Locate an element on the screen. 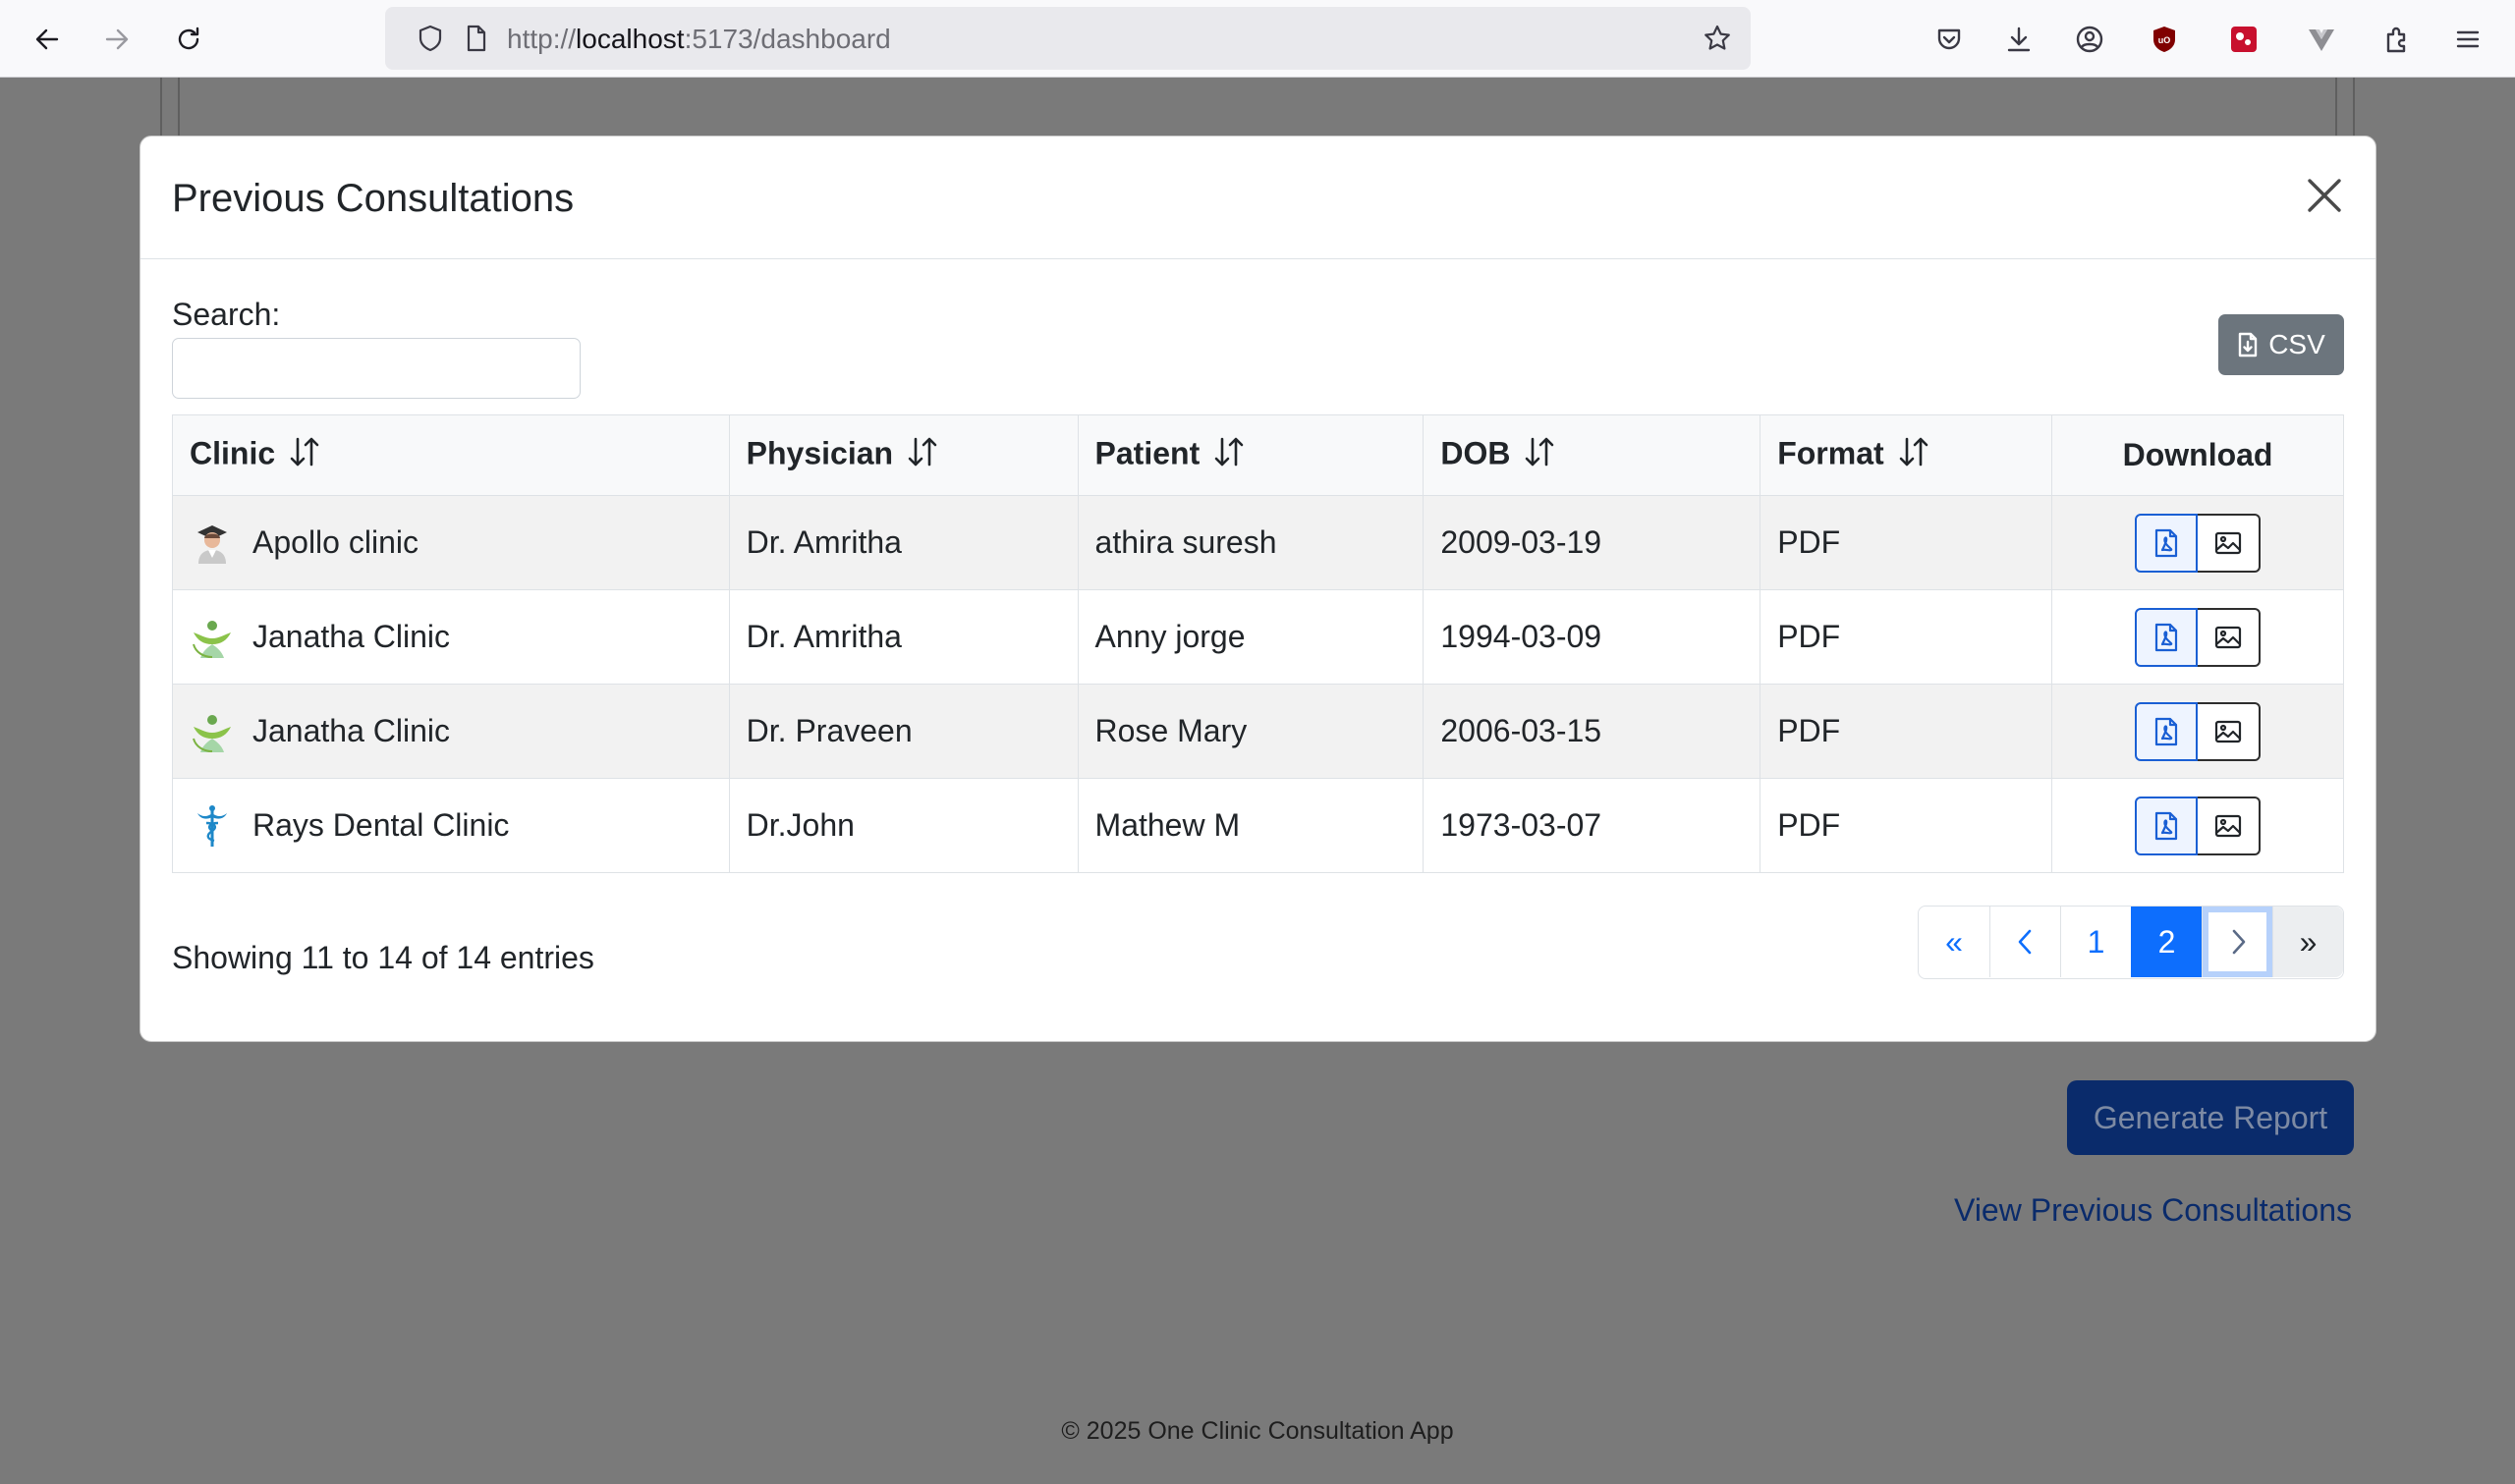 The image size is (2515, 1484). url-prefix: http:// is located at coordinates (542, 39).